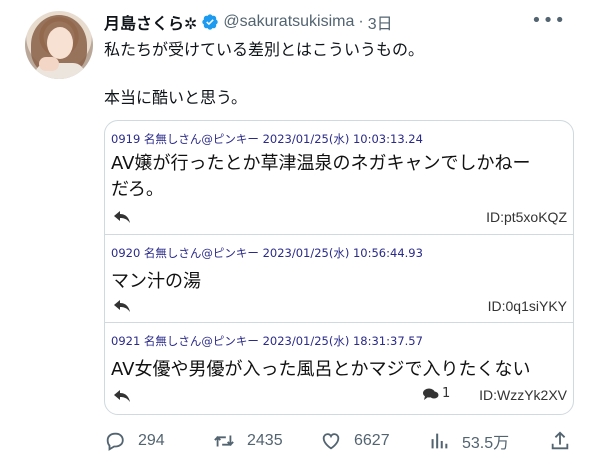 The width and height of the screenshot is (600, 467). I want to click on share-icon, so click(560, 440).